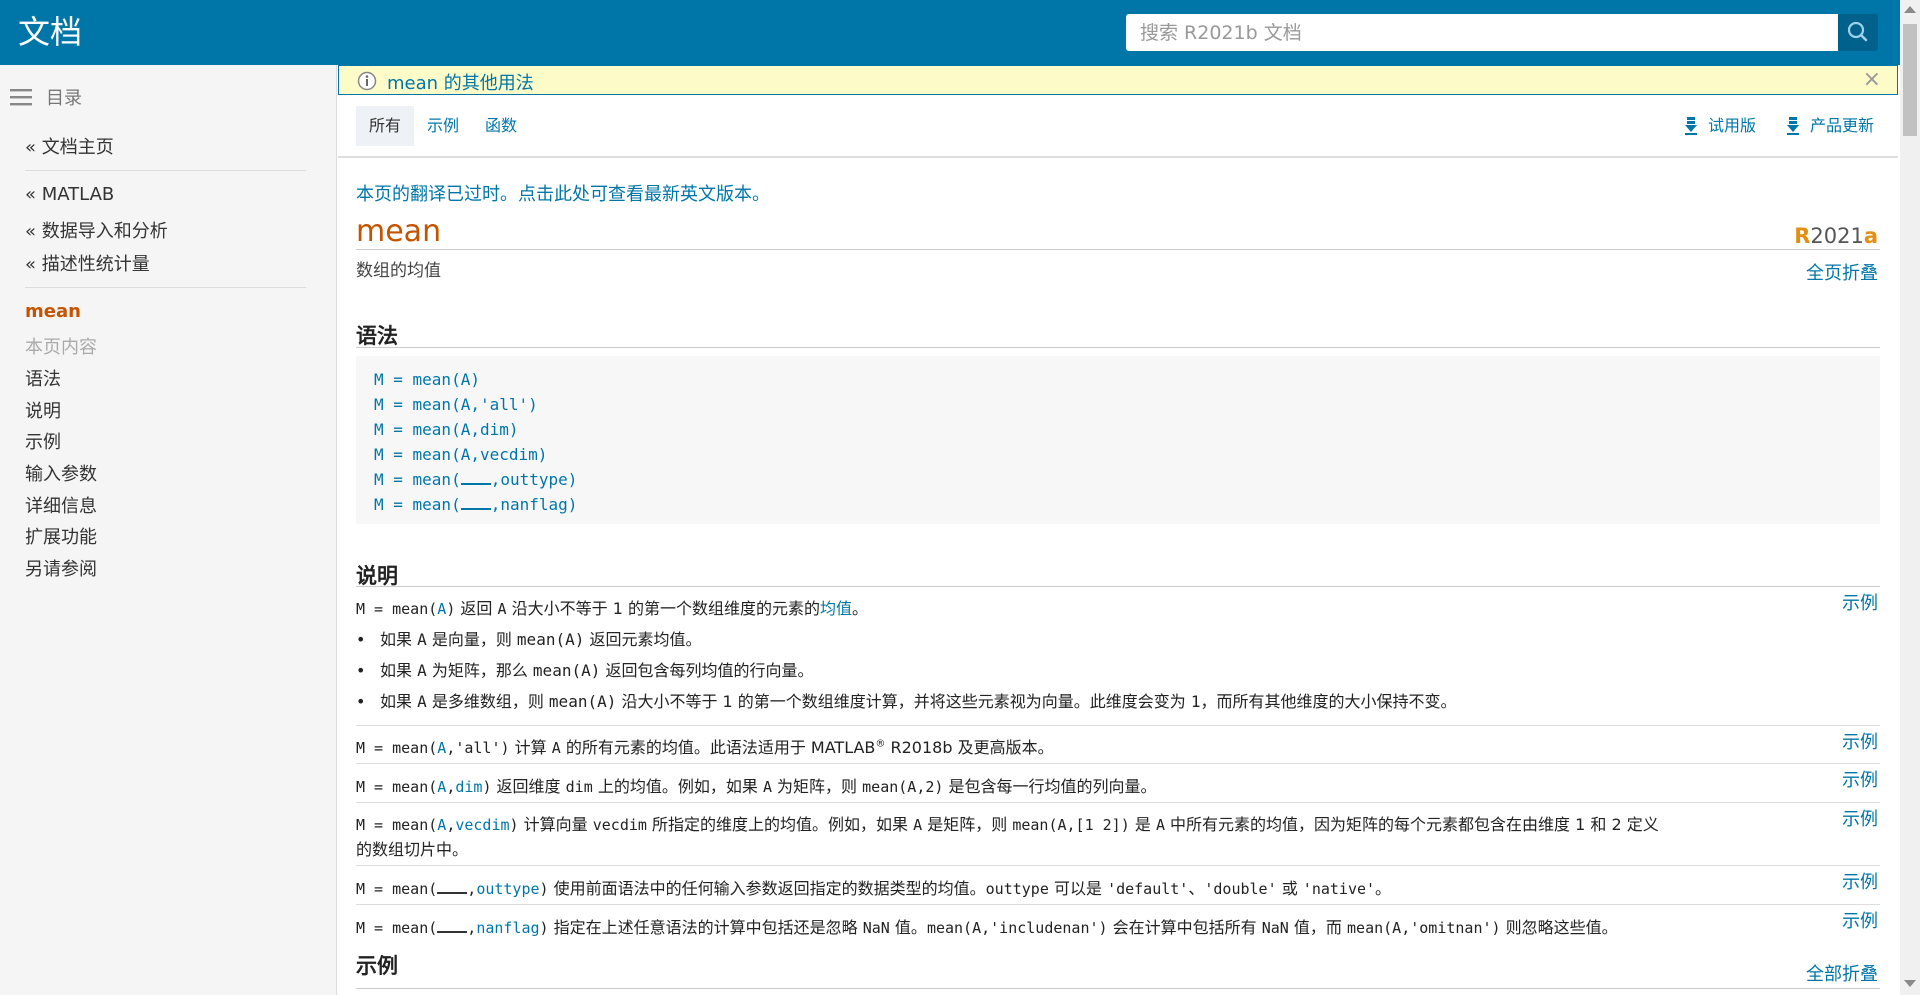  What do you see at coordinates (950, 32) in the screenshot?
I see `top-header: 文档` at bounding box center [950, 32].